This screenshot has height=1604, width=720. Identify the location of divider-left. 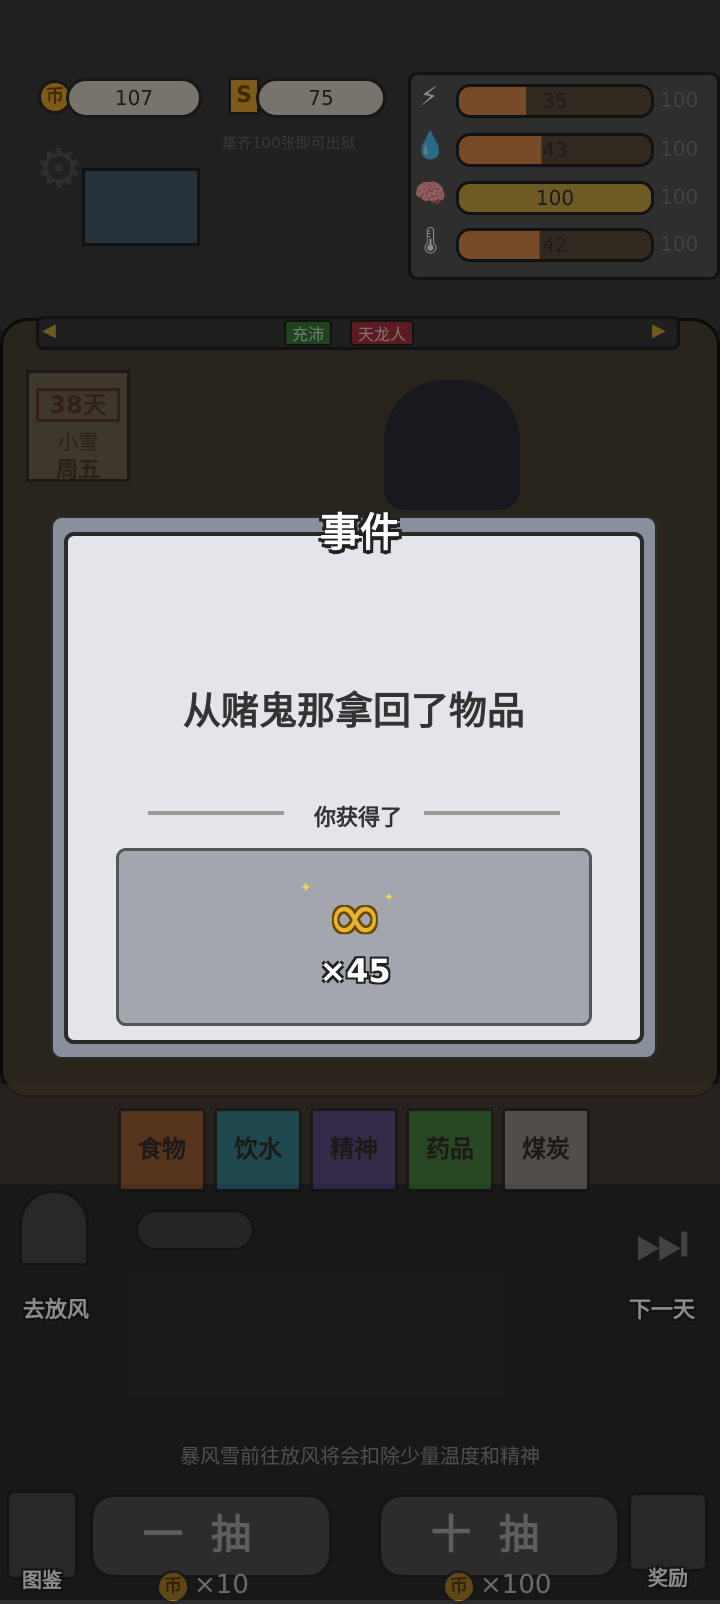
(216, 813).